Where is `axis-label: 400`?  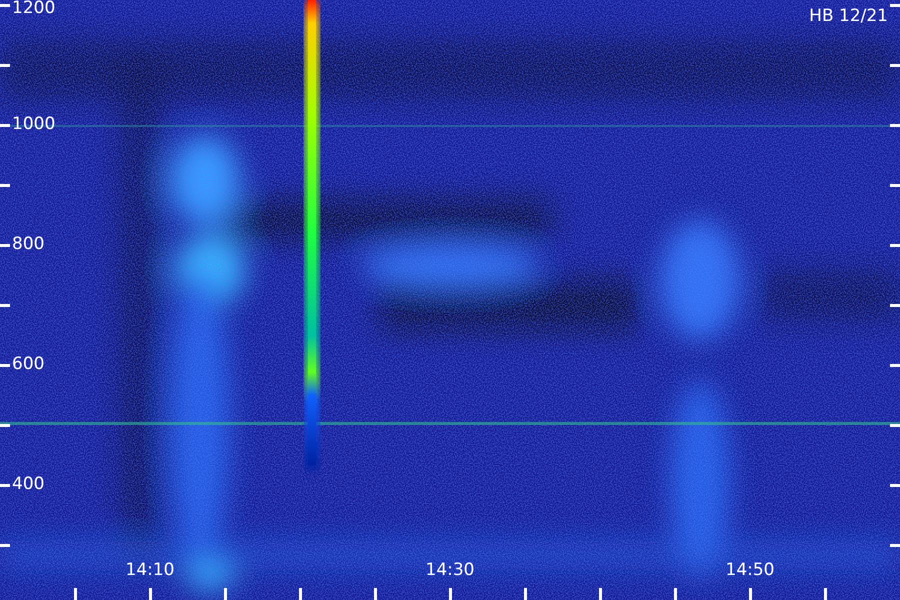
axis-label: 400 is located at coordinates (28, 484).